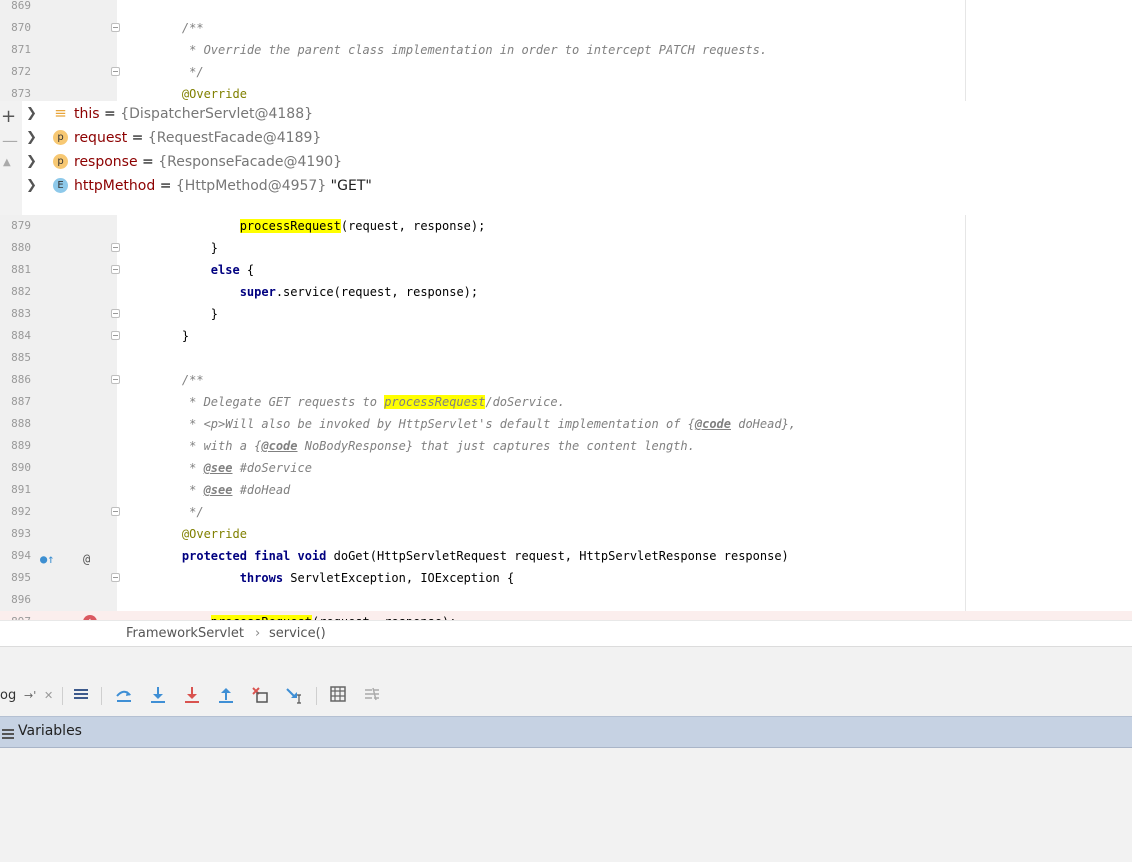 The image size is (1132, 862). Describe the element at coordinates (624, 534) in the screenshot. I see `code-area: @Override` at that location.